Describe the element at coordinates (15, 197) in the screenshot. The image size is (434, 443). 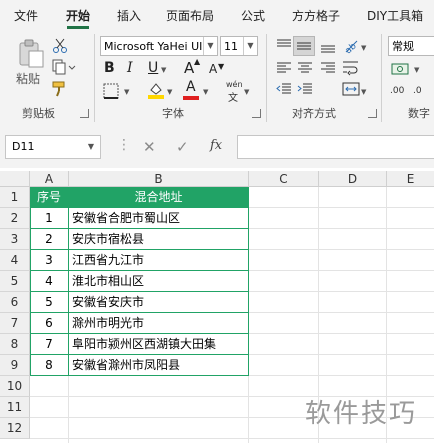
I see `row-header: 1` at that location.